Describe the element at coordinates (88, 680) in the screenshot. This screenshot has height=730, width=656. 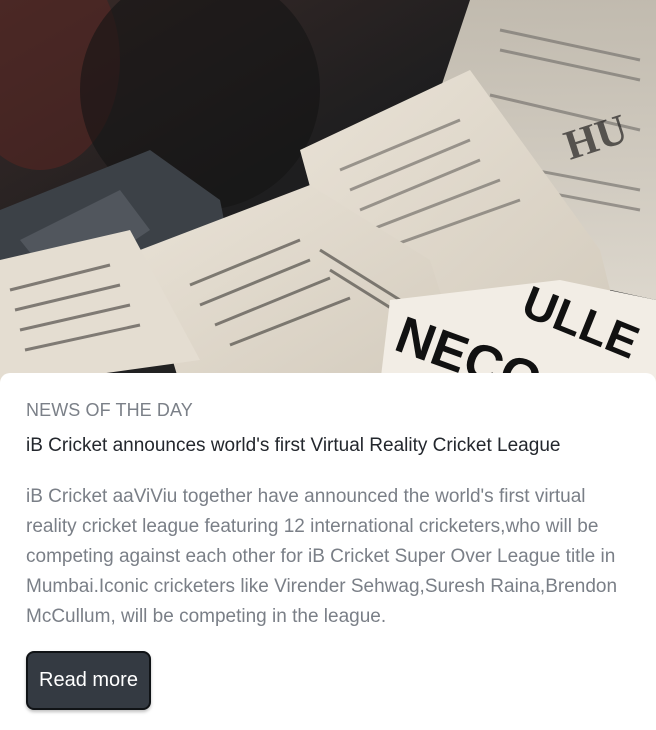
I see `read-more-button: Read more` at that location.